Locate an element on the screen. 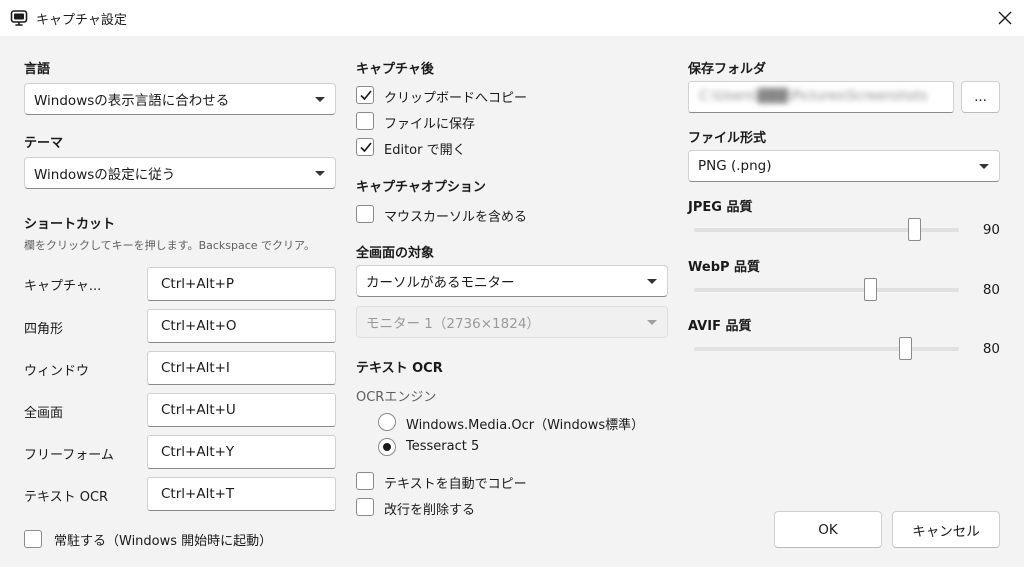 Image resolution: width=1024 pixels, height=567 pixels. theme-label: テーマ is located at coordinates (44, 143).